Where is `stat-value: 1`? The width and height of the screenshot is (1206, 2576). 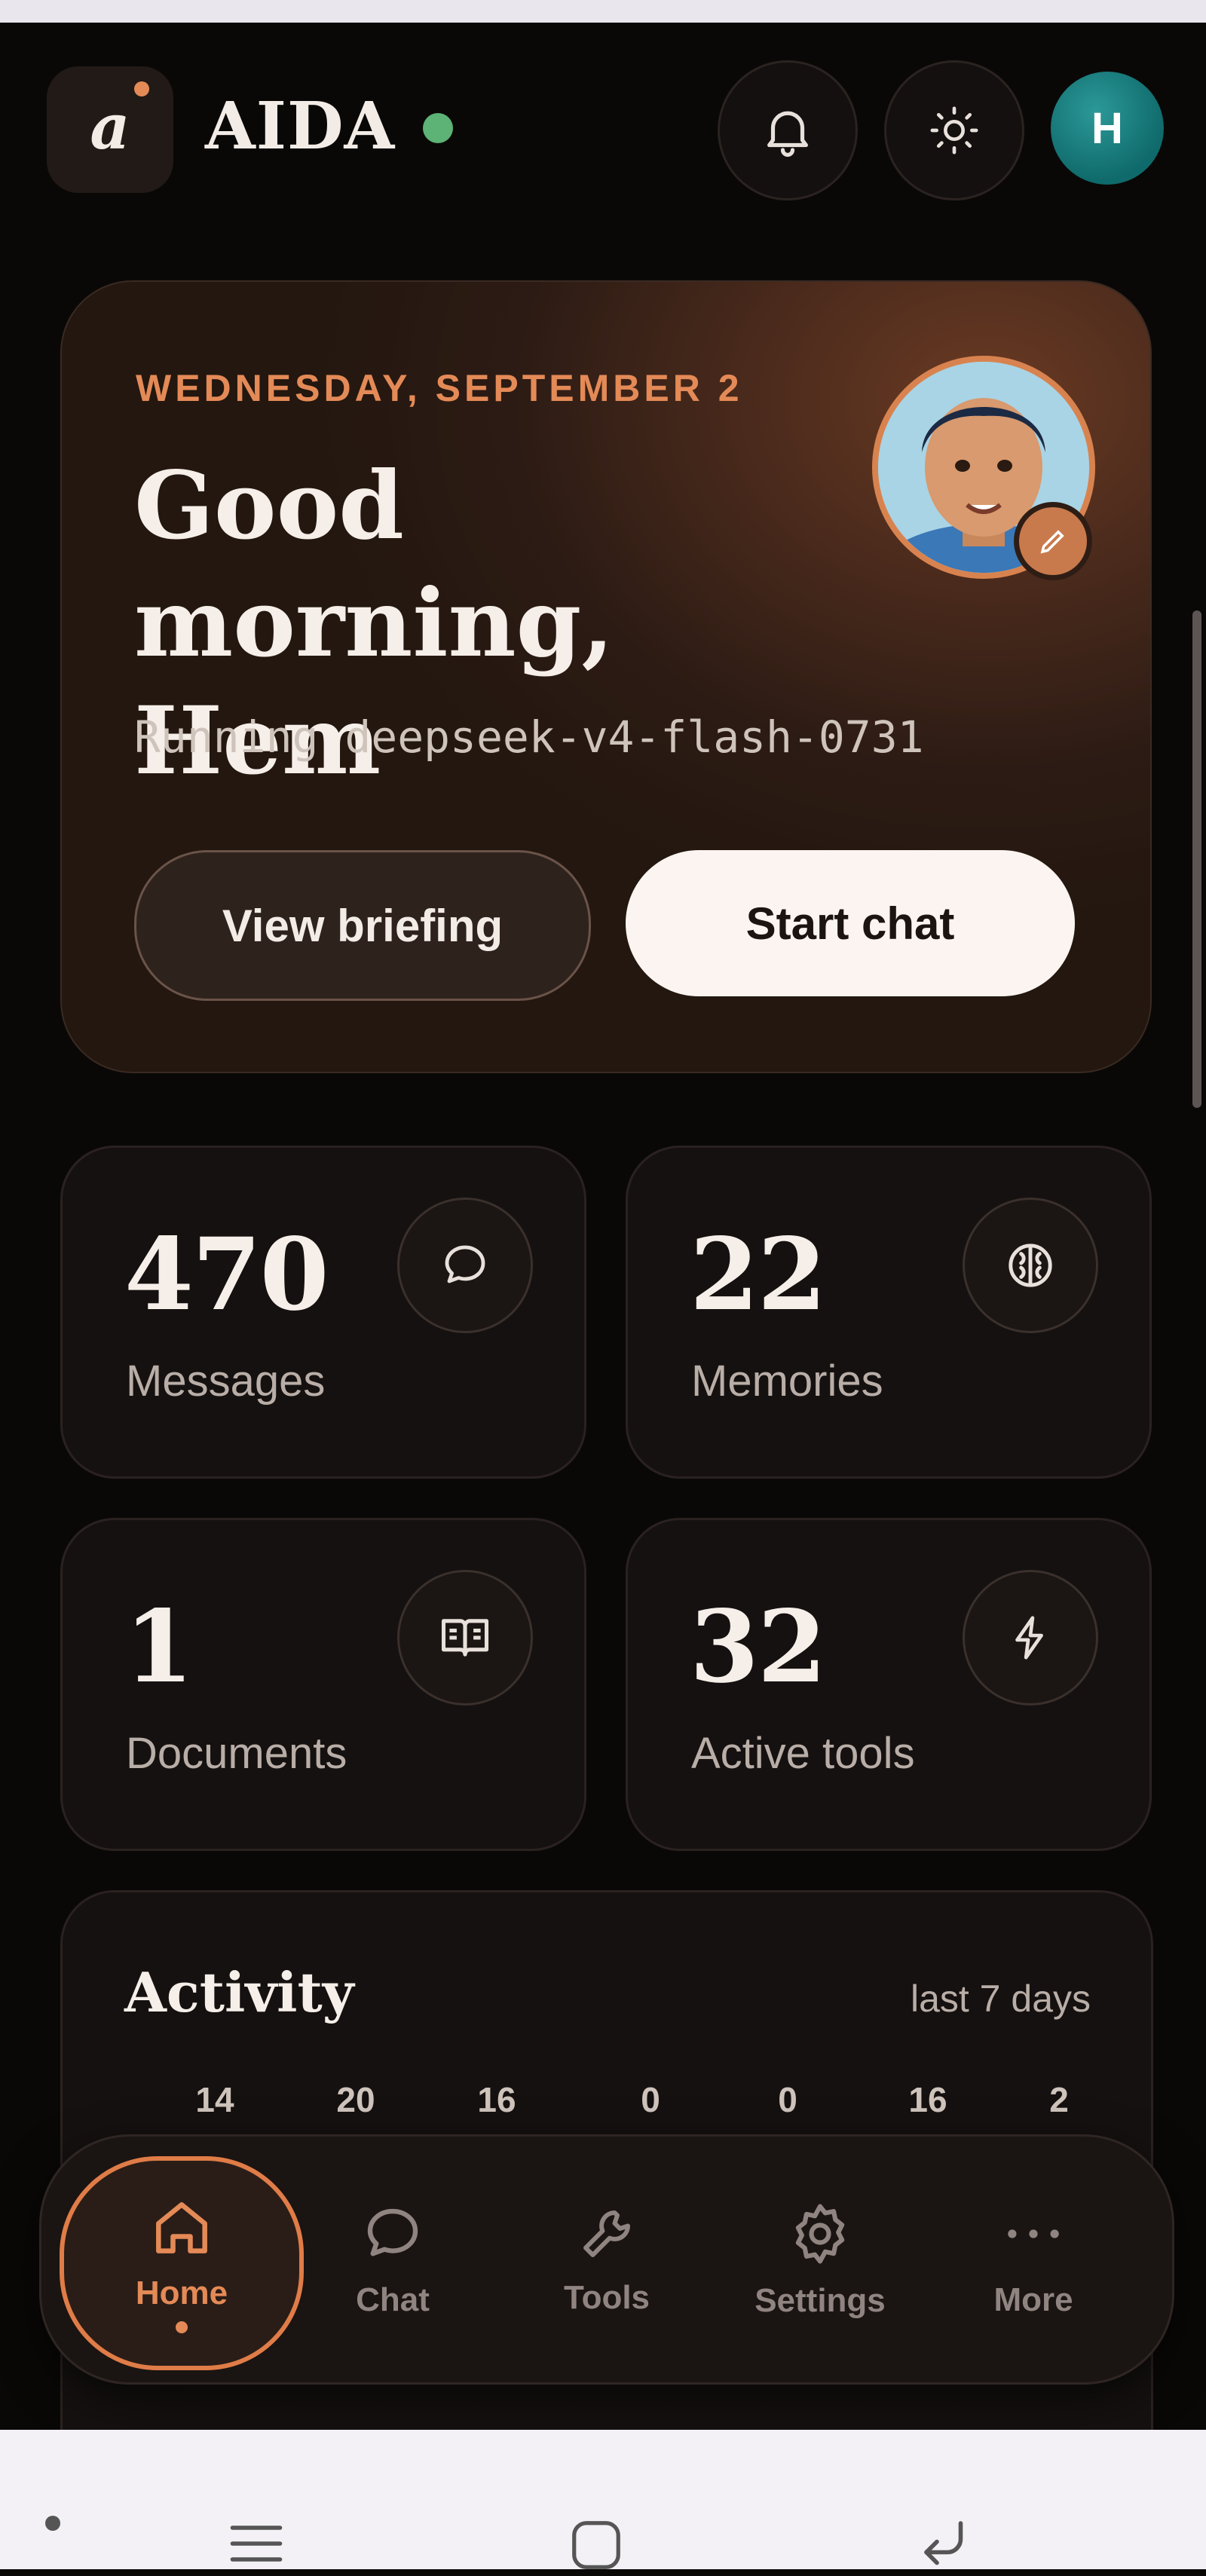 stat-value: 1 is located at coordinates (159, 1647).